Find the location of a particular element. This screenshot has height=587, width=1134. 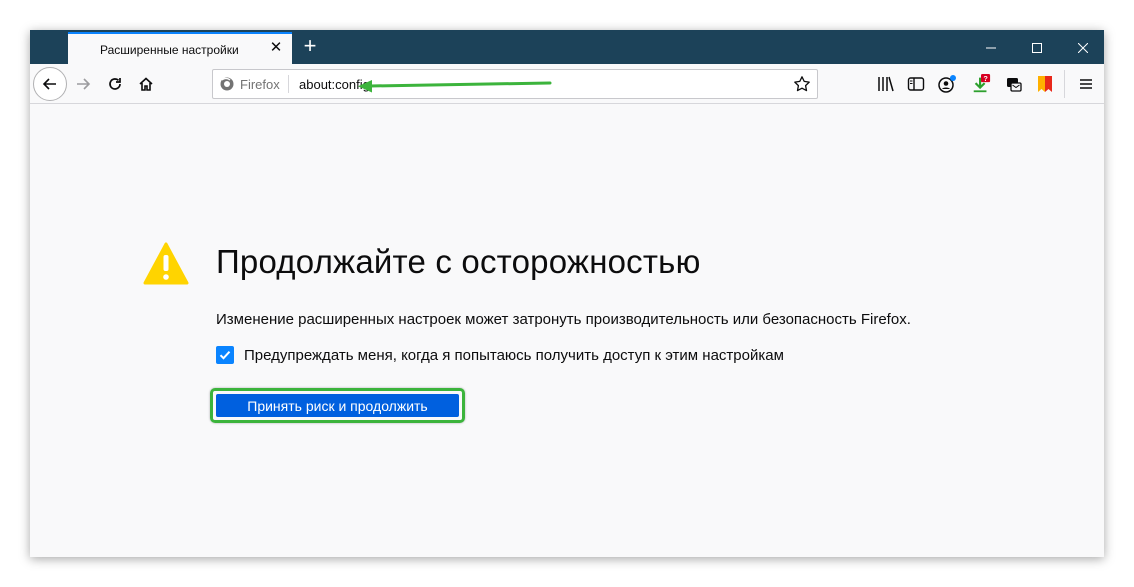

warning-icon is located at coordinates (166, 264).